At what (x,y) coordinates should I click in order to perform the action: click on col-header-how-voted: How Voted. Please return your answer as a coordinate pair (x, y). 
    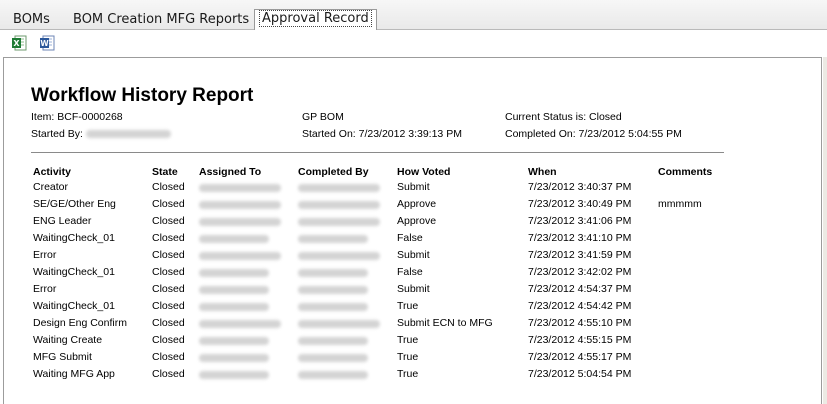
    Looking at the image, I should click on (424, 172).